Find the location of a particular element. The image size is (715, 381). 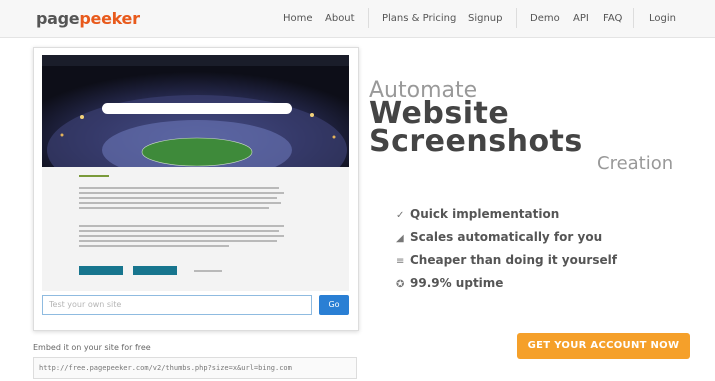

list-icon: ≡ is located at coordinates (400, 261).